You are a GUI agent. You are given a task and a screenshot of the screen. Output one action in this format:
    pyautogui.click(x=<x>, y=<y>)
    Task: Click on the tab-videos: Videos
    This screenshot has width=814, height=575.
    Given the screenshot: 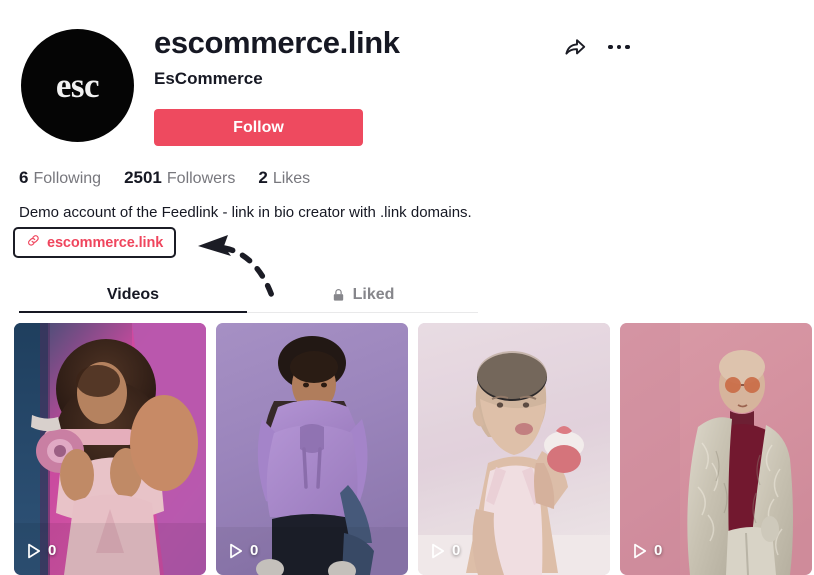 What is the action you would take?
    pyautogui.click(x=133, y=295)
    